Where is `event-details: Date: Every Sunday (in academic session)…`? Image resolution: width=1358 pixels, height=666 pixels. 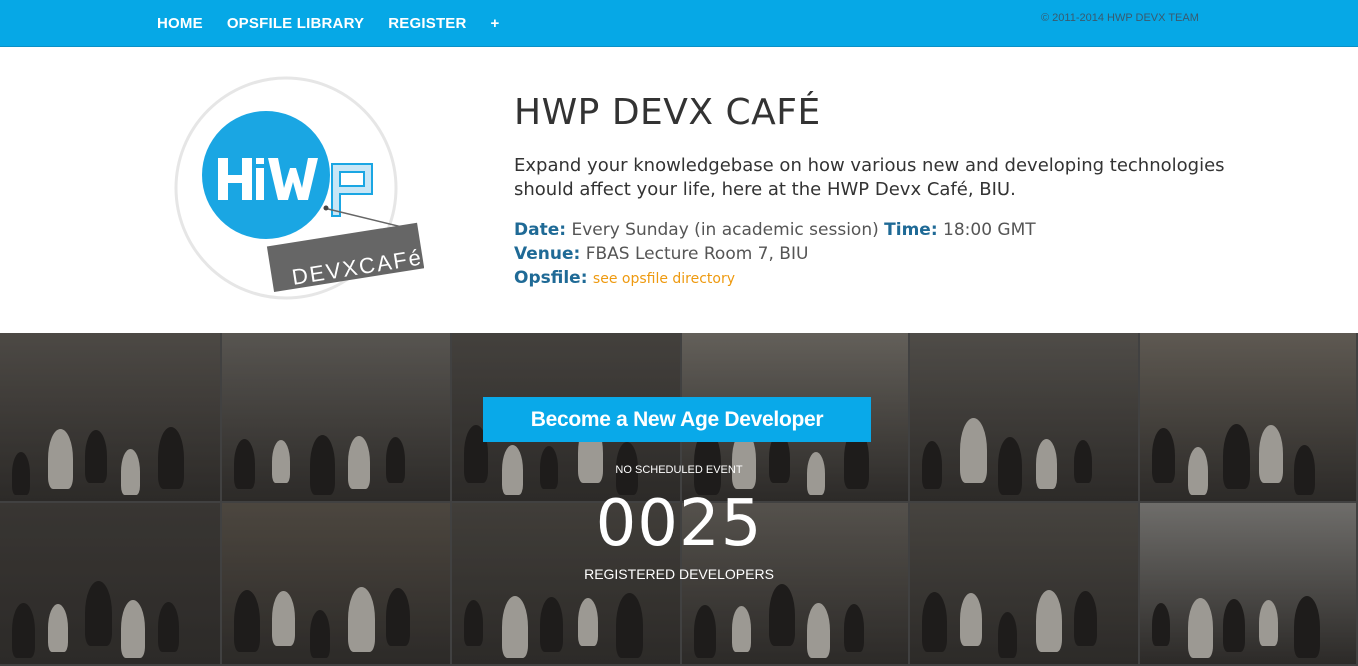
event-details: Date: Every Sunday (in academic session)… is located at coordinates (775, 254).